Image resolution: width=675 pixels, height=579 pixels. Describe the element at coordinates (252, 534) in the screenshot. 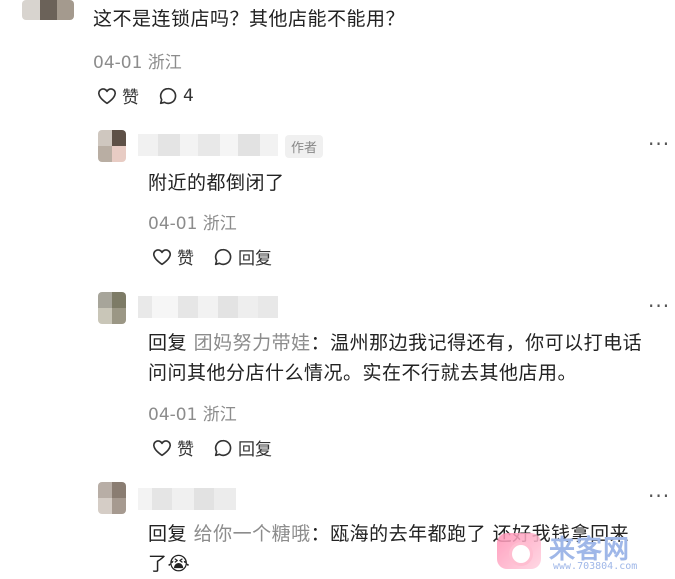

I see `reply-to-user: 给你一个糖哦` at that location.